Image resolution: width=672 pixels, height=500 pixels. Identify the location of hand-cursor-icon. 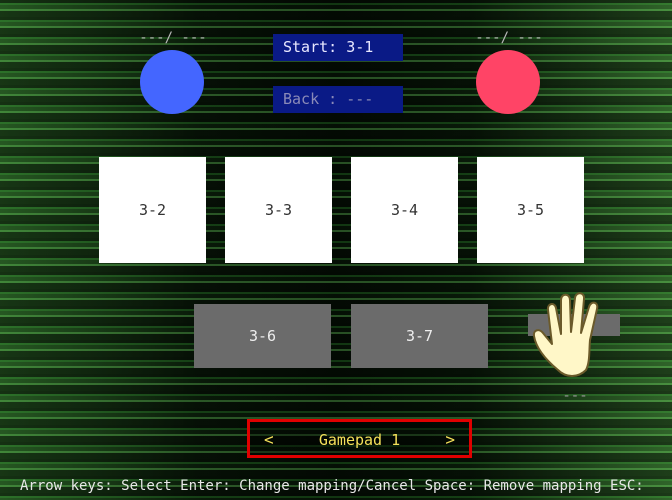
(565, 334).